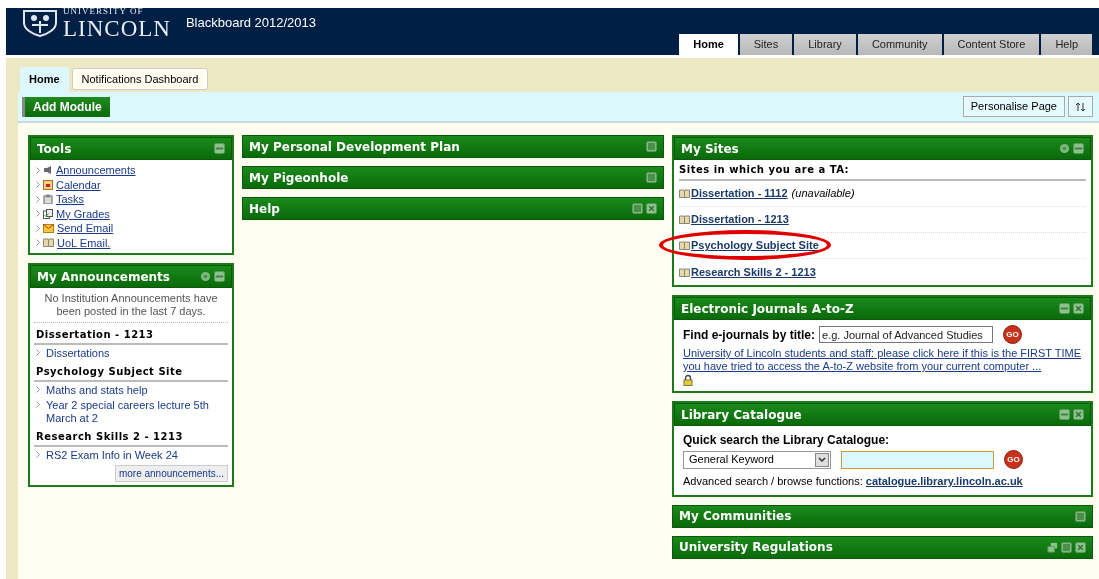 The height and width of the screenshot is (579, 1099). I want to click on site-link: Research Skills 2 - 1213, so click(753, 272).